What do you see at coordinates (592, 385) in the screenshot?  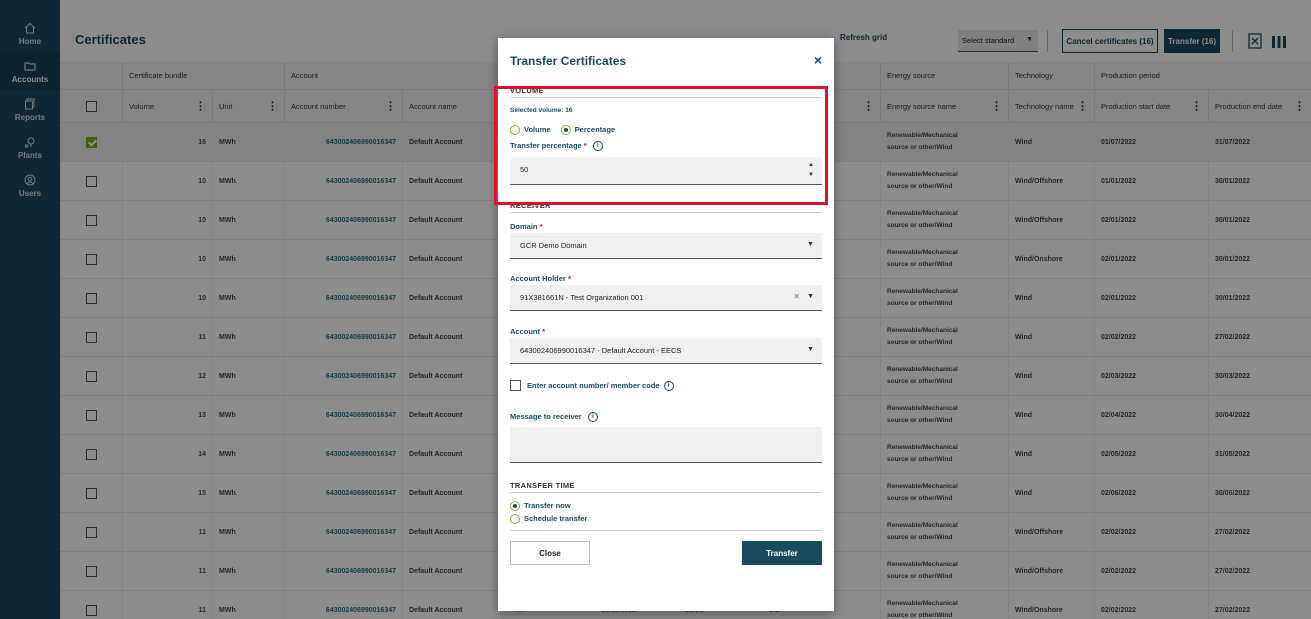 I see `enter-account-checkbox: Enter account number/ member code i` at bounding box center [592, 385].